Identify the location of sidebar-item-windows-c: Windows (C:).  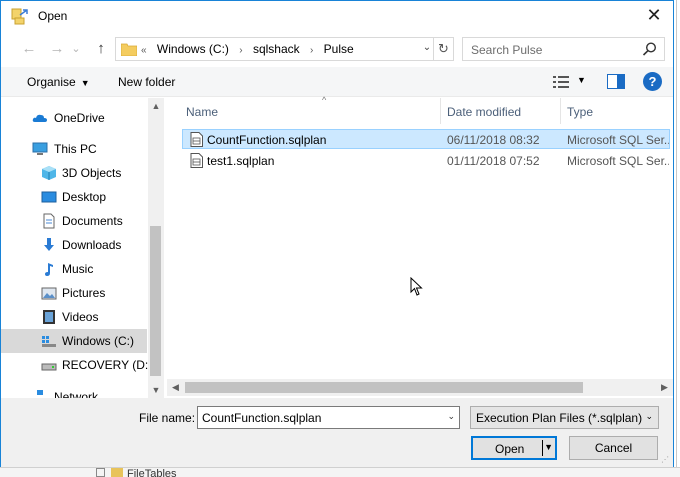
(74, 341).